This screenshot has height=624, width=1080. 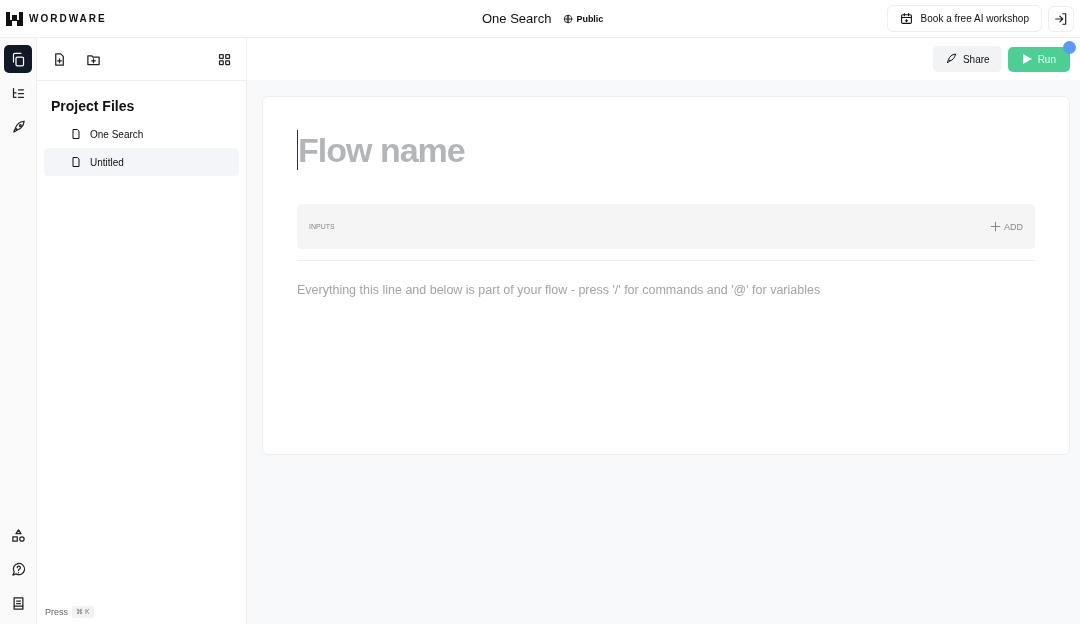 I want to click on files-icon, so click(x=18, y=59).